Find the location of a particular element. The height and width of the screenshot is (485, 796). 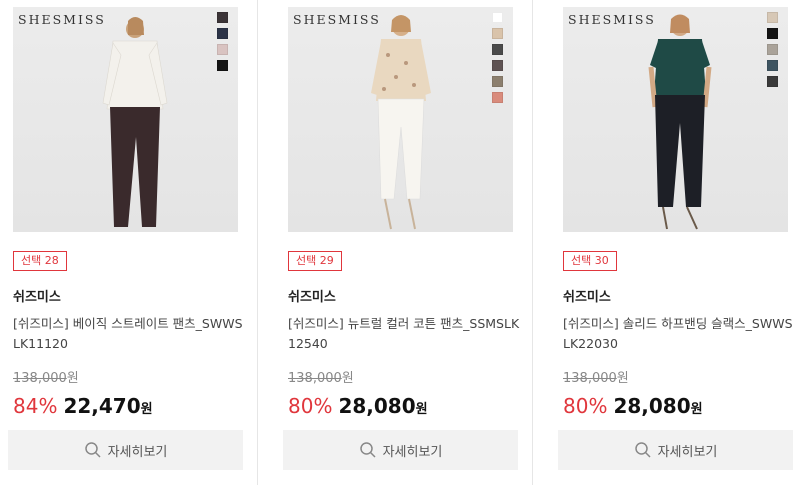

discount-rate: 84% is located at coordinates (35, 406).